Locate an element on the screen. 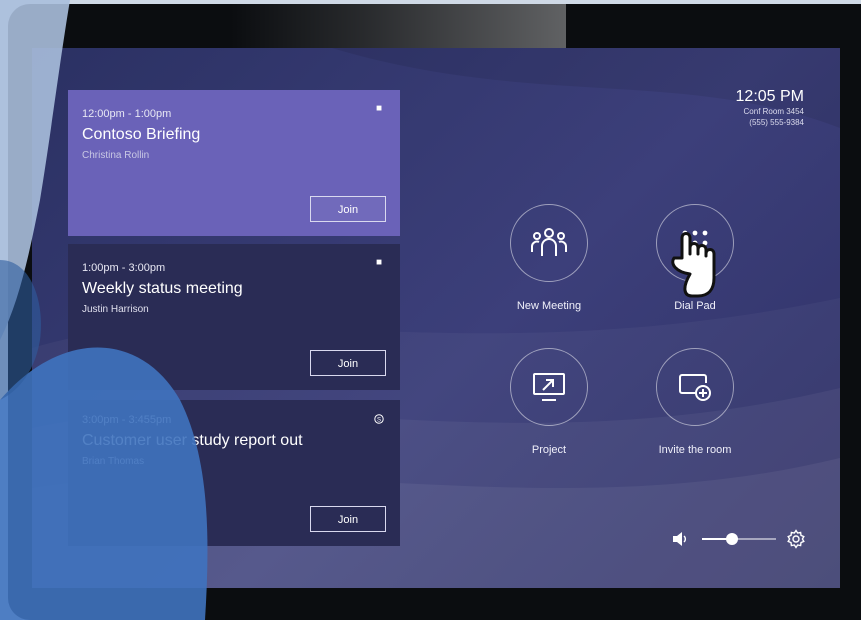 The height and width of the screenshot is (620, 861). invite-room-label: Invite the room is located at coordinates (695, 450).